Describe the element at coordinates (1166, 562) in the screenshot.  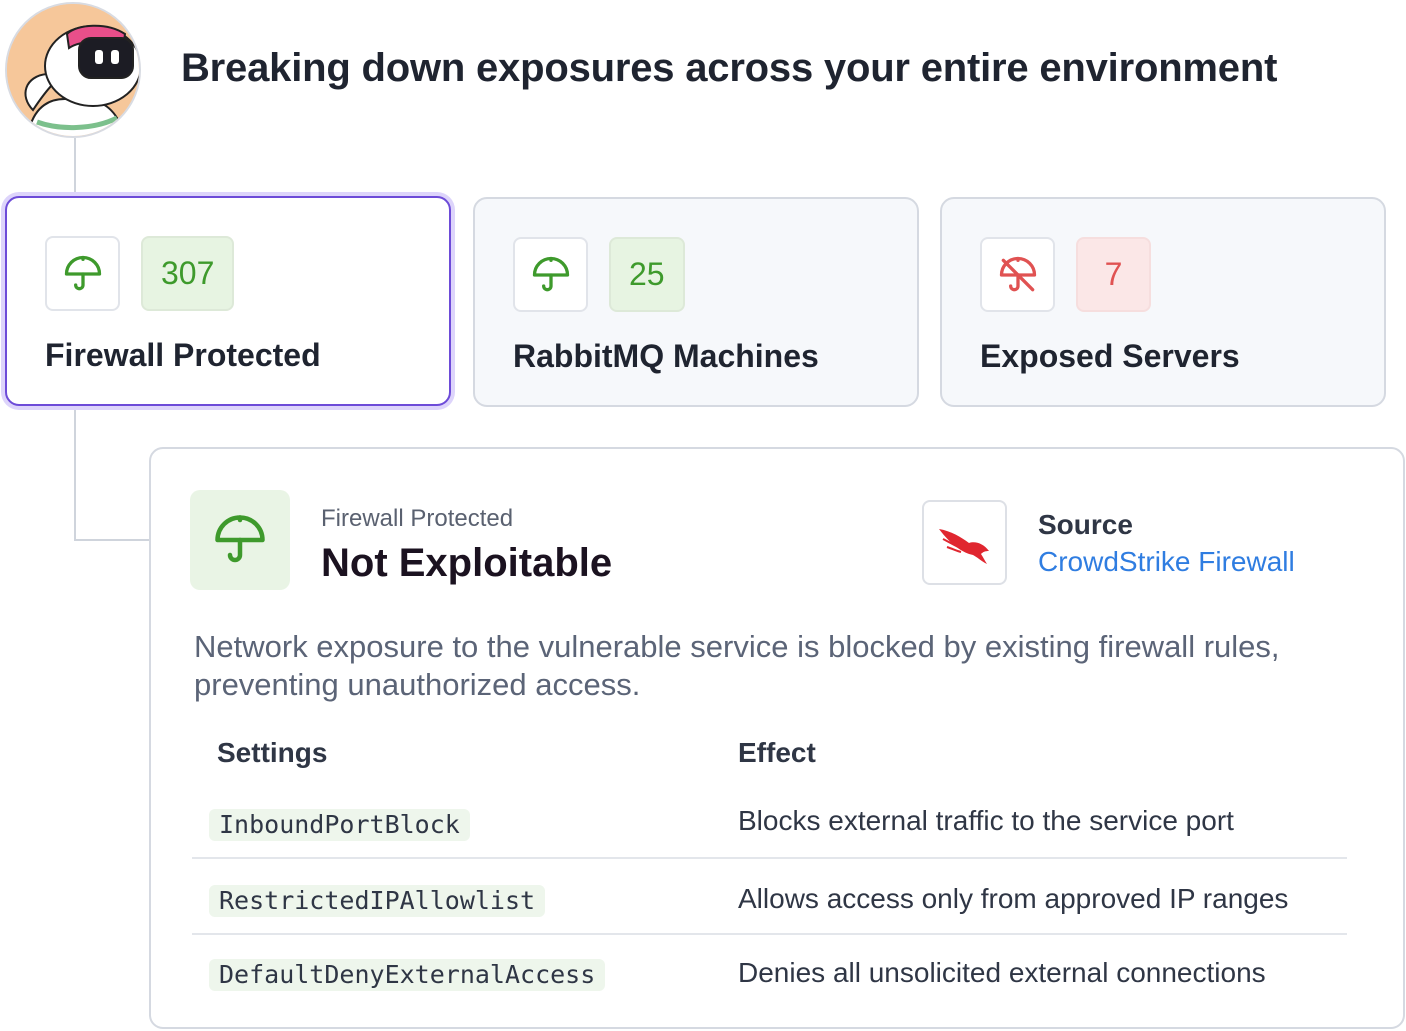
I see `source-link: CrowdStrike Firewall` at that location.